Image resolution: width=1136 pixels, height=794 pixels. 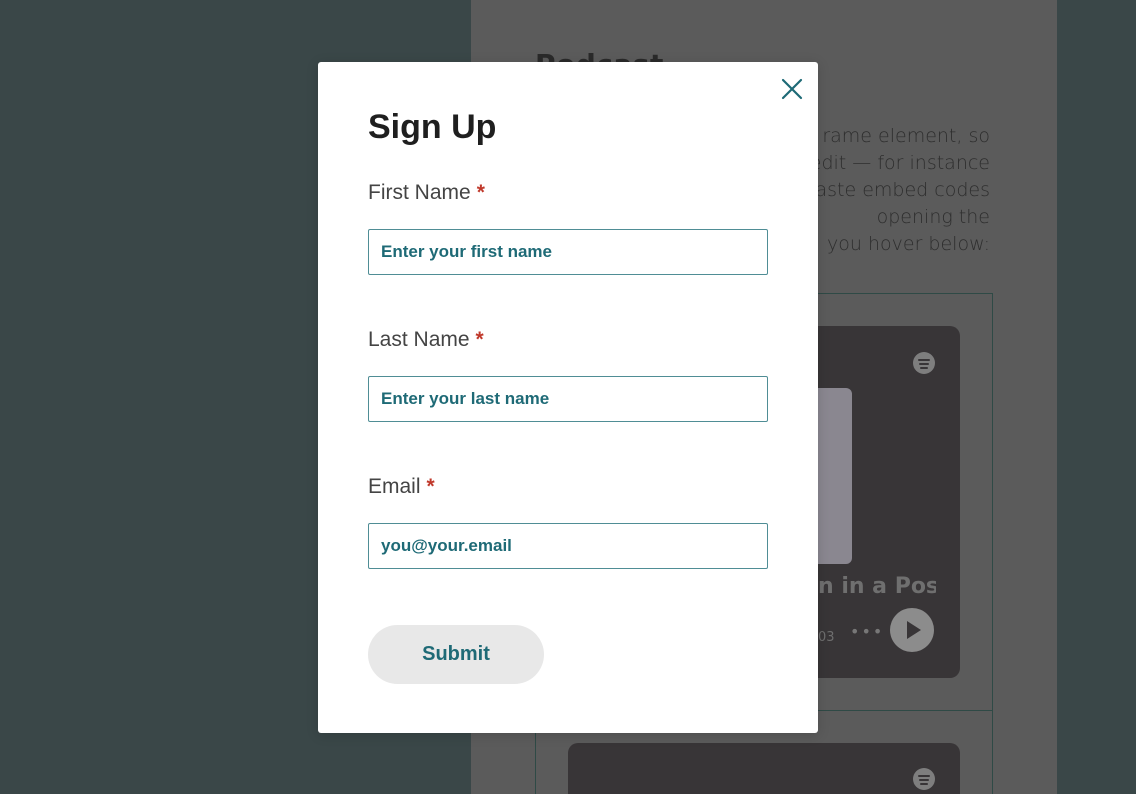 I want to click on first-name-label-text: First Name, so click(x=419, y=192).